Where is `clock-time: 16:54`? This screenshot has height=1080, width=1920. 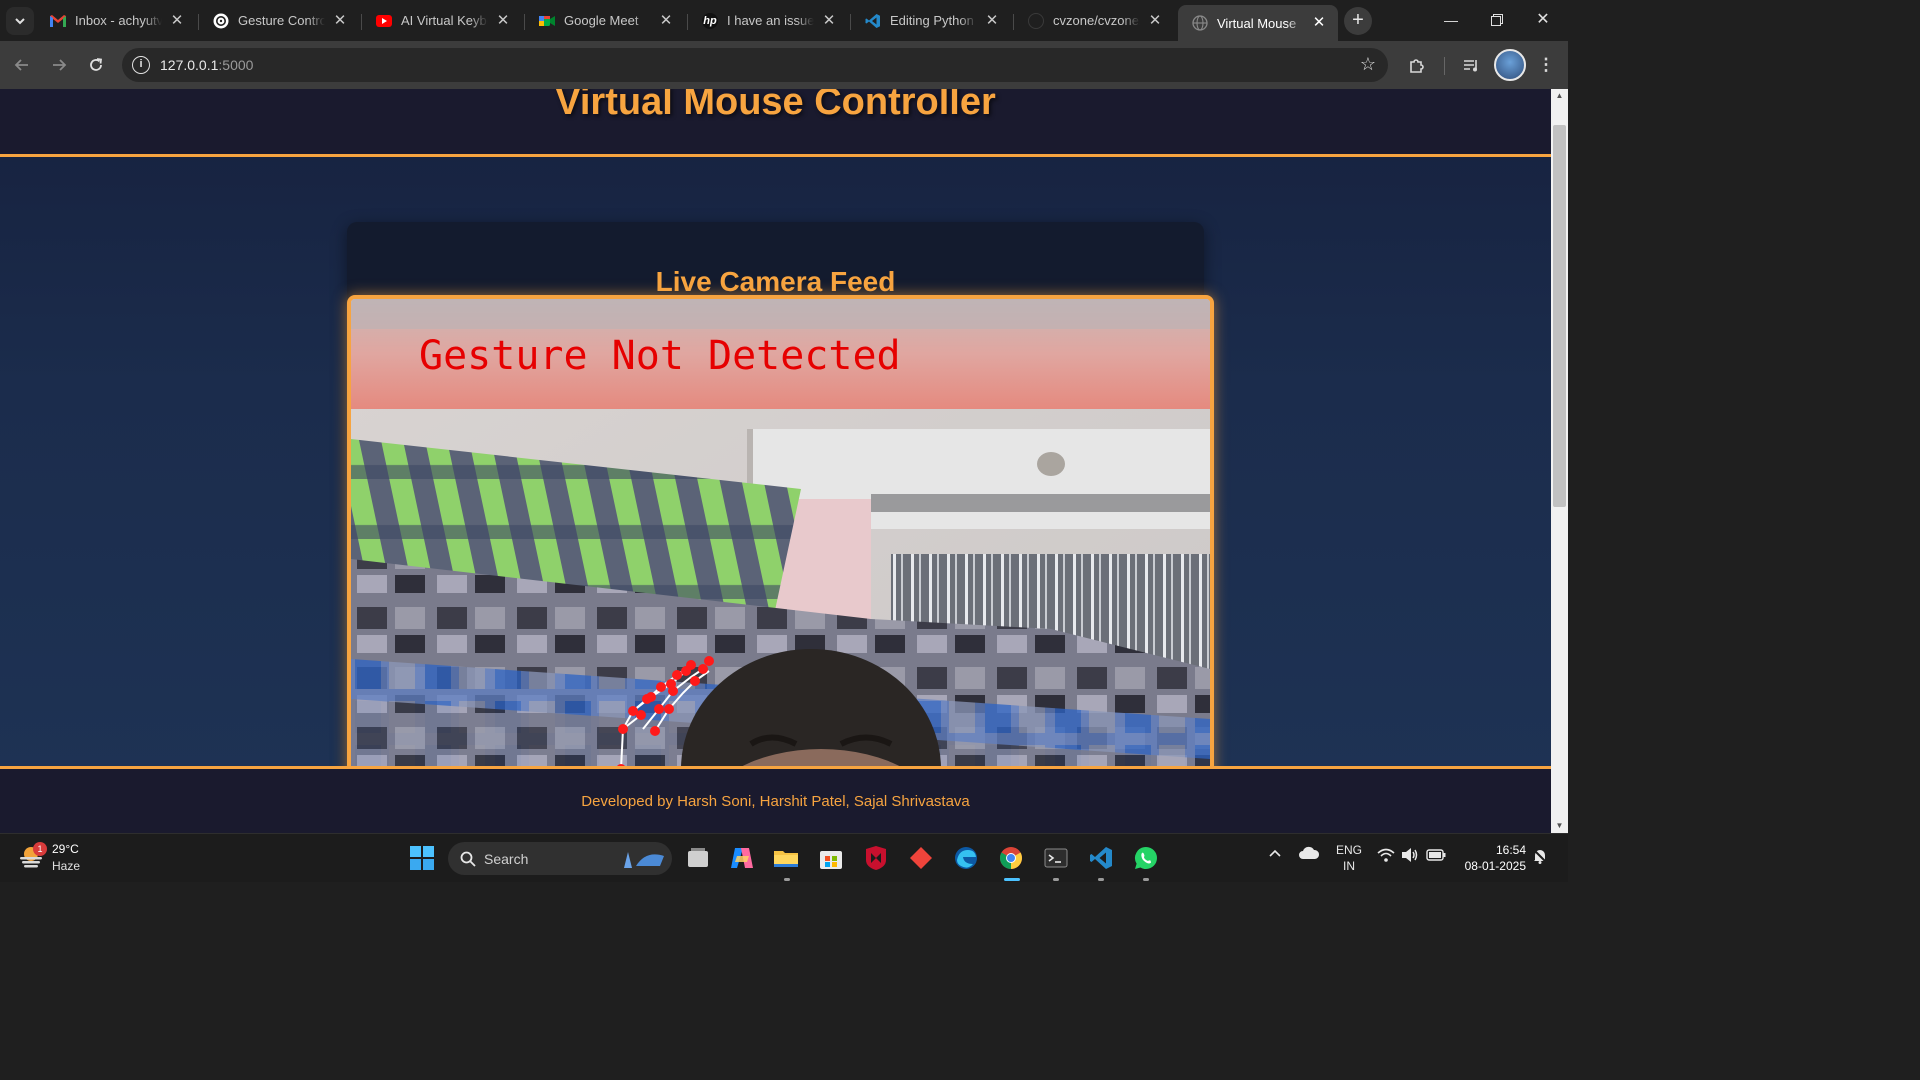
clock-time: 16:54 is located at coordinates (1510, 850).